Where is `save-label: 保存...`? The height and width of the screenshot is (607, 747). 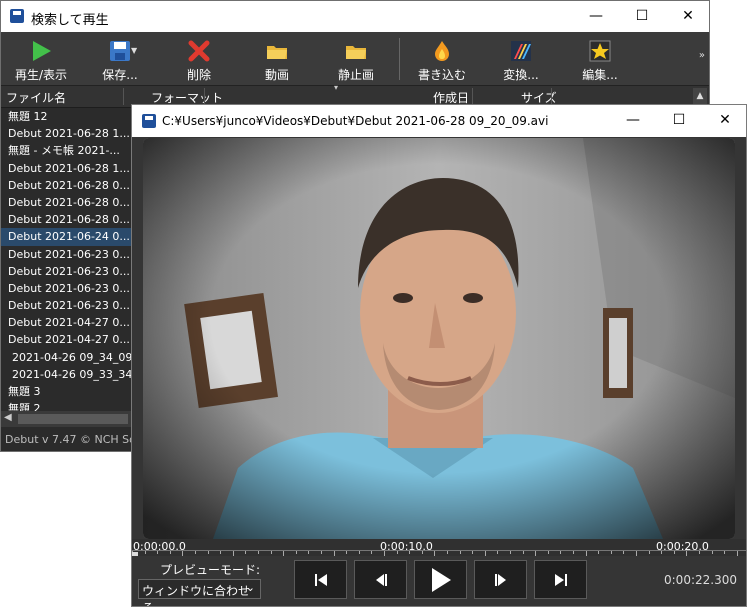 save-label: 保存... is located at coordinates (120, 75).